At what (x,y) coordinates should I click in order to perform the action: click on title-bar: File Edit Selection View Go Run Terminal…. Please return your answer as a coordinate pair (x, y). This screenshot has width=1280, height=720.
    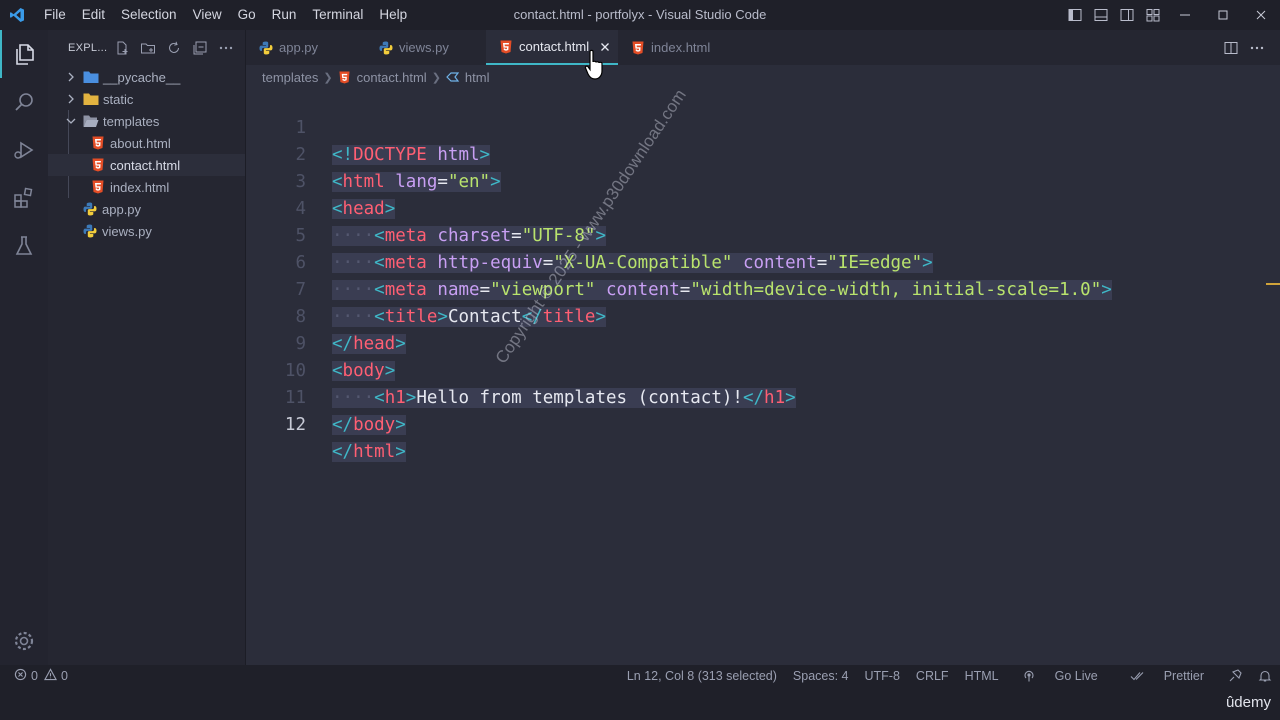
    Looking at the image, I should click on (640, 15).